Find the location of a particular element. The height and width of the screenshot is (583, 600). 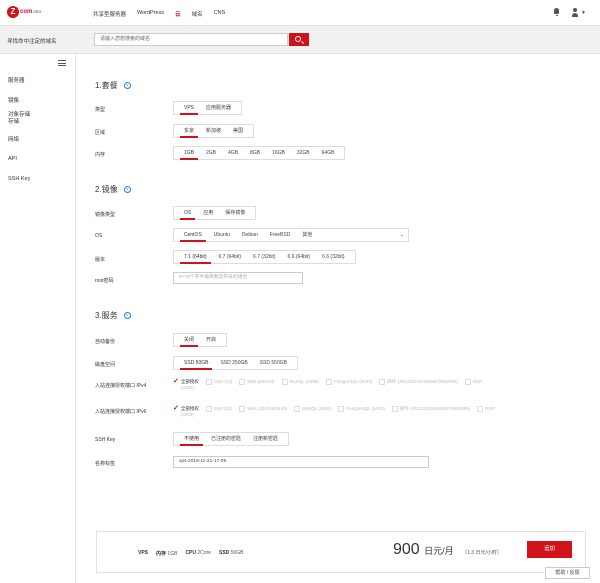

image-type-option-saved: 保存镜像 is located at coordinates (235, 213).